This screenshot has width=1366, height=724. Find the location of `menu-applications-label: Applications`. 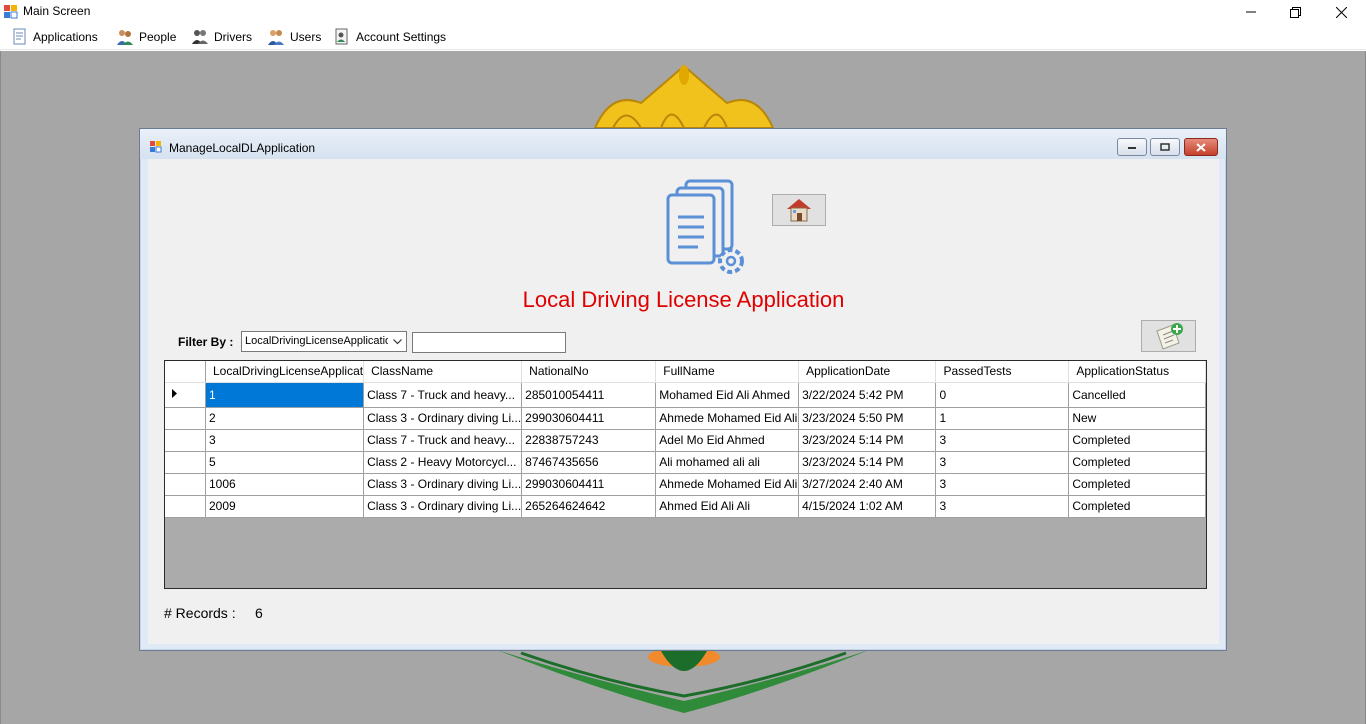

menu-applications-label: Applications is located at coordinates (65, 37).